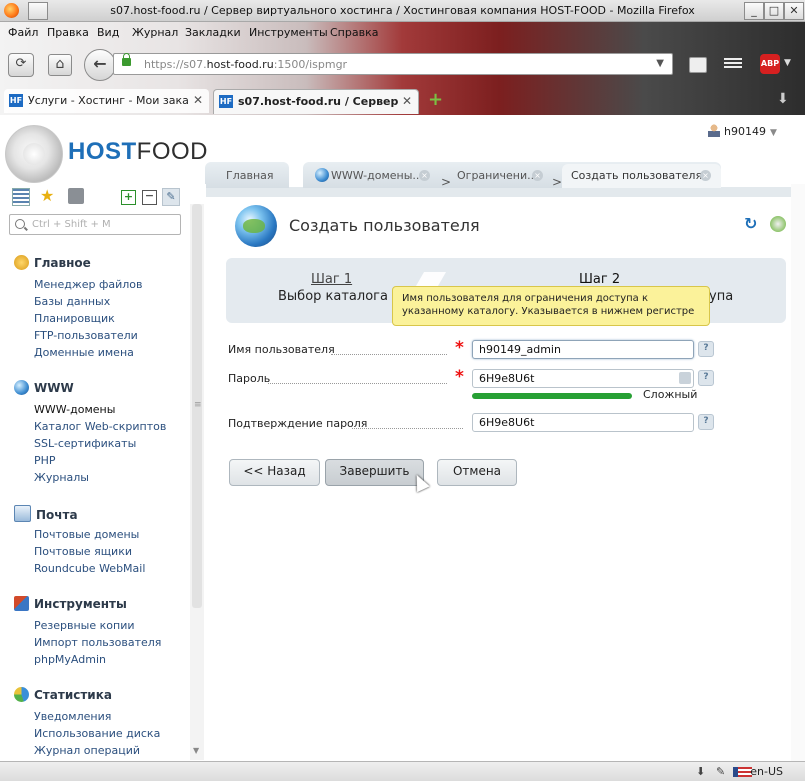 The width and height of the screenshot is (805, 781). What do you see at coordinates (84, 352) in the screenshot?
I see `sidebar-item-domain-names: Доменные имена` at bounding box center [84, 352].